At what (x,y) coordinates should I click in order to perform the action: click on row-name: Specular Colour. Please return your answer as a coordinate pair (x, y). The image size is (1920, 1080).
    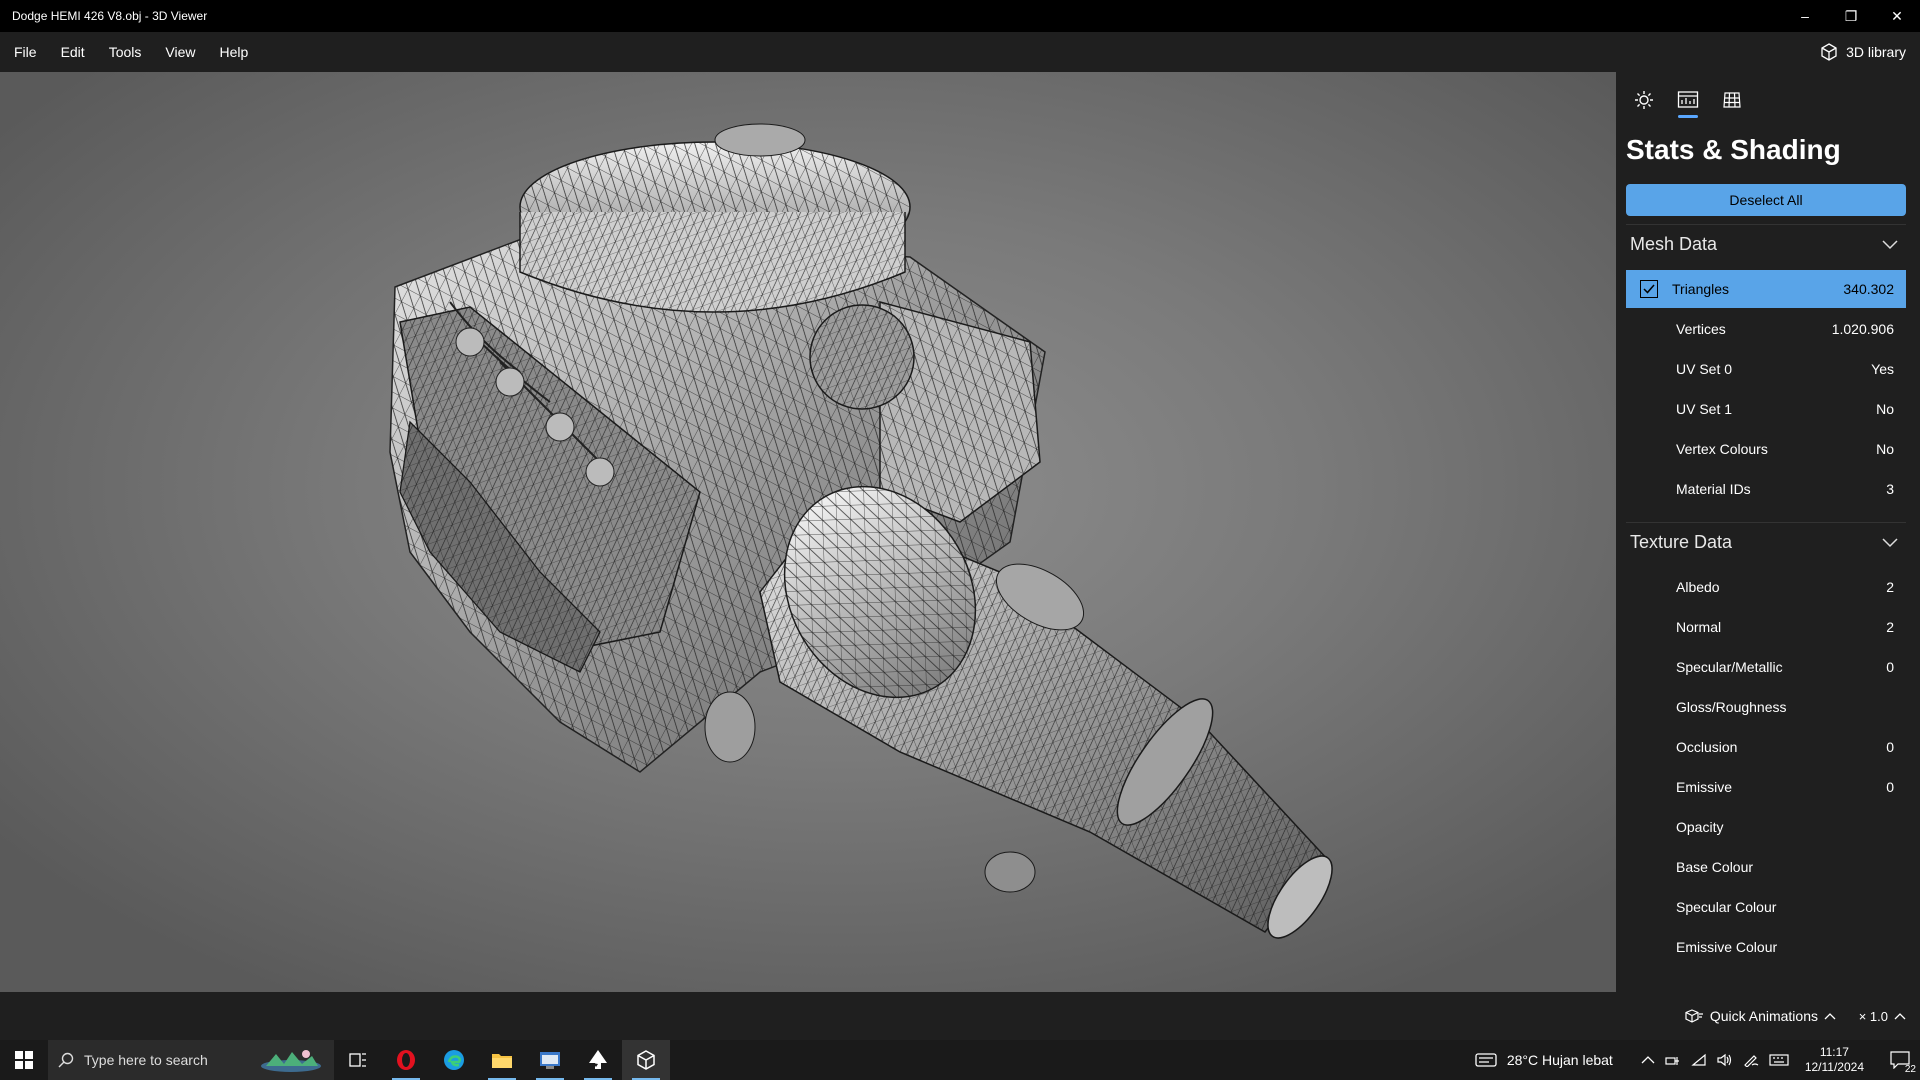
    Looking at the image, I should click on (1726, 907).